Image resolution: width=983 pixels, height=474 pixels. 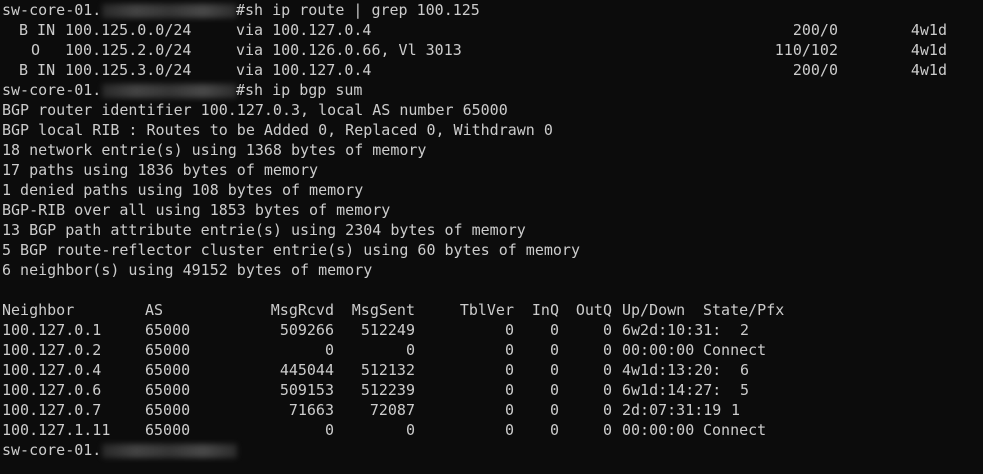 I want to click on route-prefix: 100.125.3.0/24, so click(x=128, y=70).